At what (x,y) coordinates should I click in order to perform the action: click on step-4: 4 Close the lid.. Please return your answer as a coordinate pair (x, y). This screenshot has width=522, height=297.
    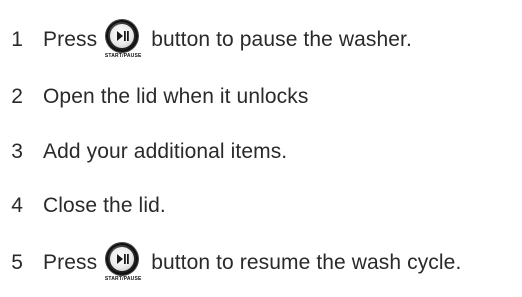
    Looking at the image, I should click on (83, 206).